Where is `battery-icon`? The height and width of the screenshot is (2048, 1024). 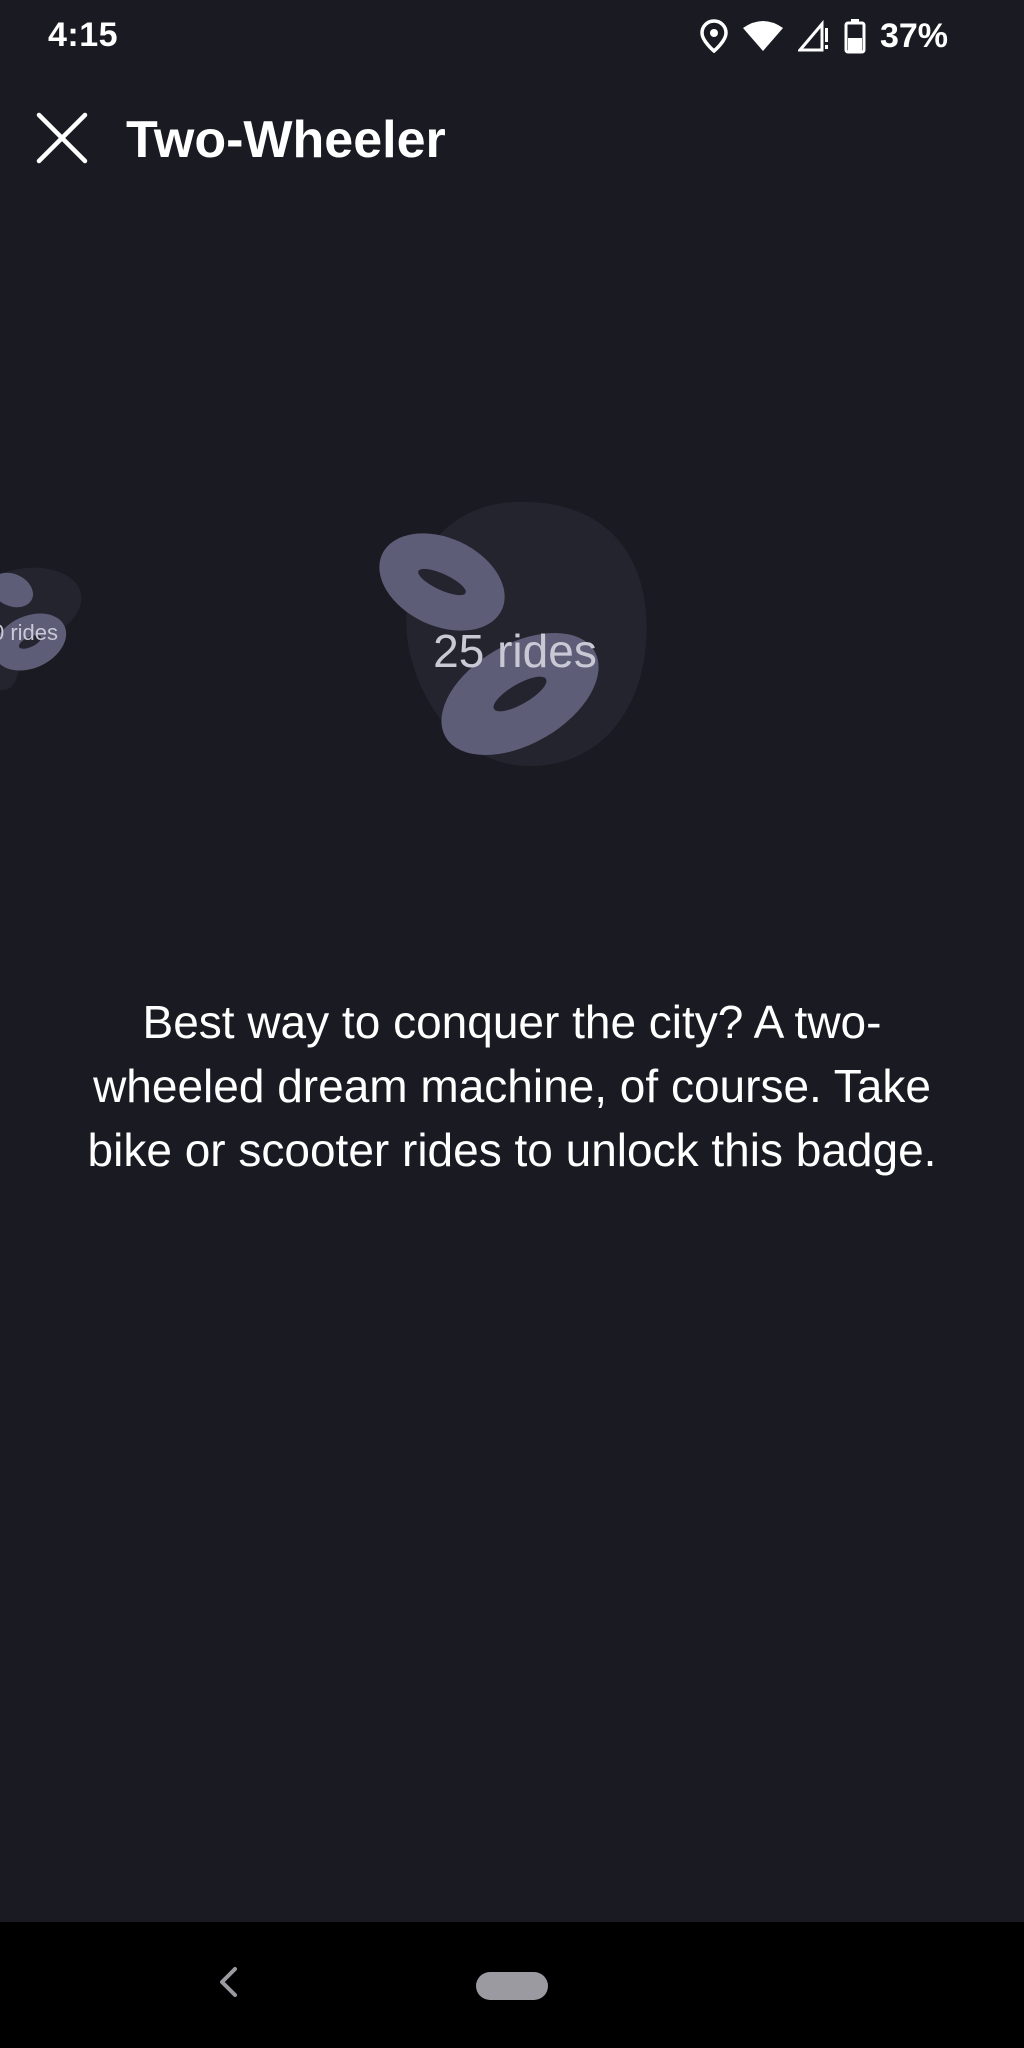
battery-icon is located at coordinates (855, 36).